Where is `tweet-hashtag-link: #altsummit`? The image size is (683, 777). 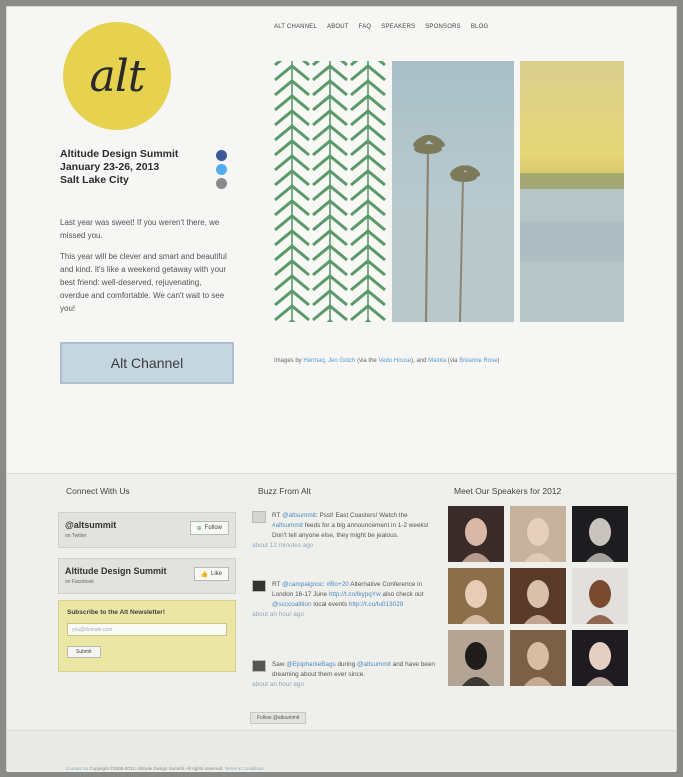
tweet-hashtag-link: #altsummit is located at coordinates (287, 525).